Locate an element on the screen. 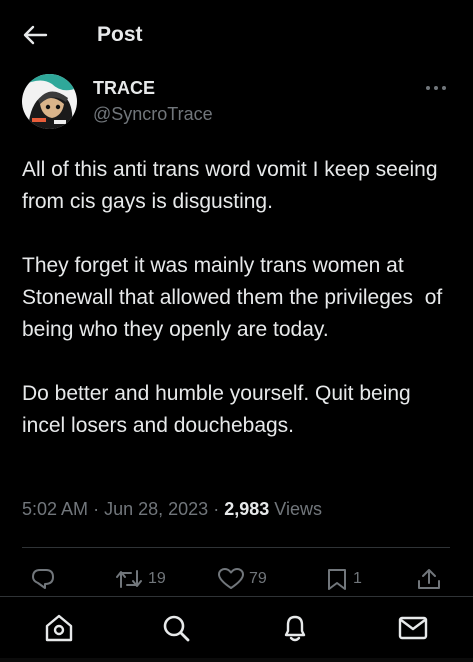 This screenshot has width=473, height=662. notifications-icon is located at coordinates (295, 628).